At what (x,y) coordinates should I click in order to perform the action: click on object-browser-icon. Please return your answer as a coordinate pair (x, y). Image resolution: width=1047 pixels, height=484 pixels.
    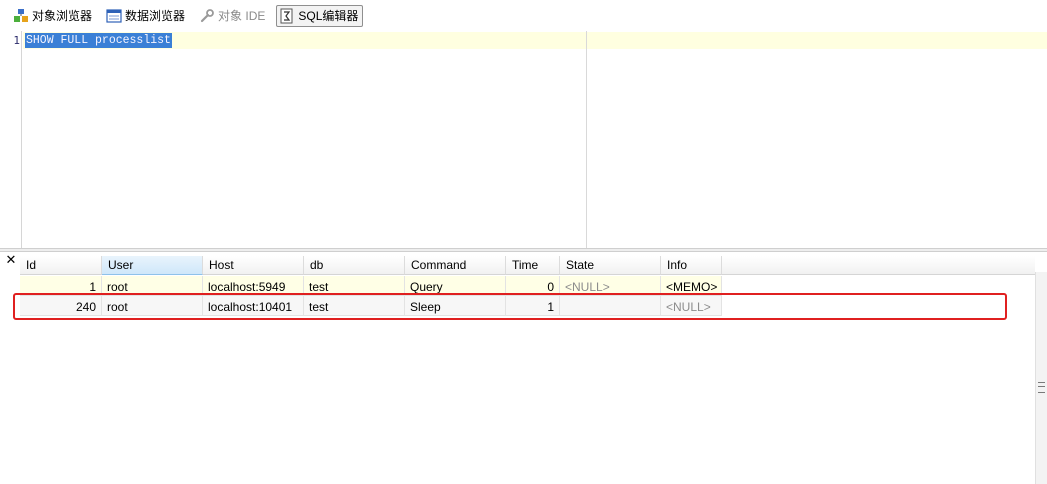
    Looking at the image, I should click on (21, 16).